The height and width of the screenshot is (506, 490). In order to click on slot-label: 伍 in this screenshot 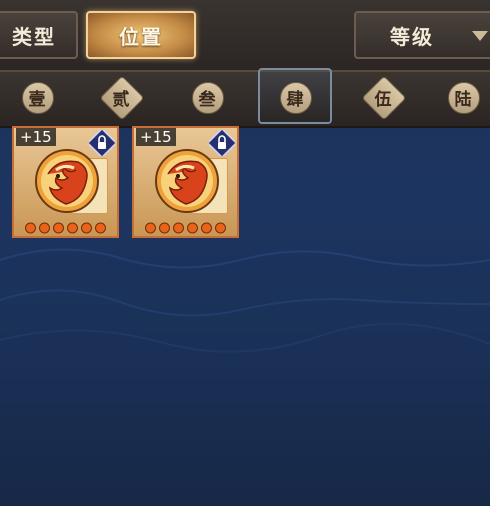, I will do `click(383, 99)`.